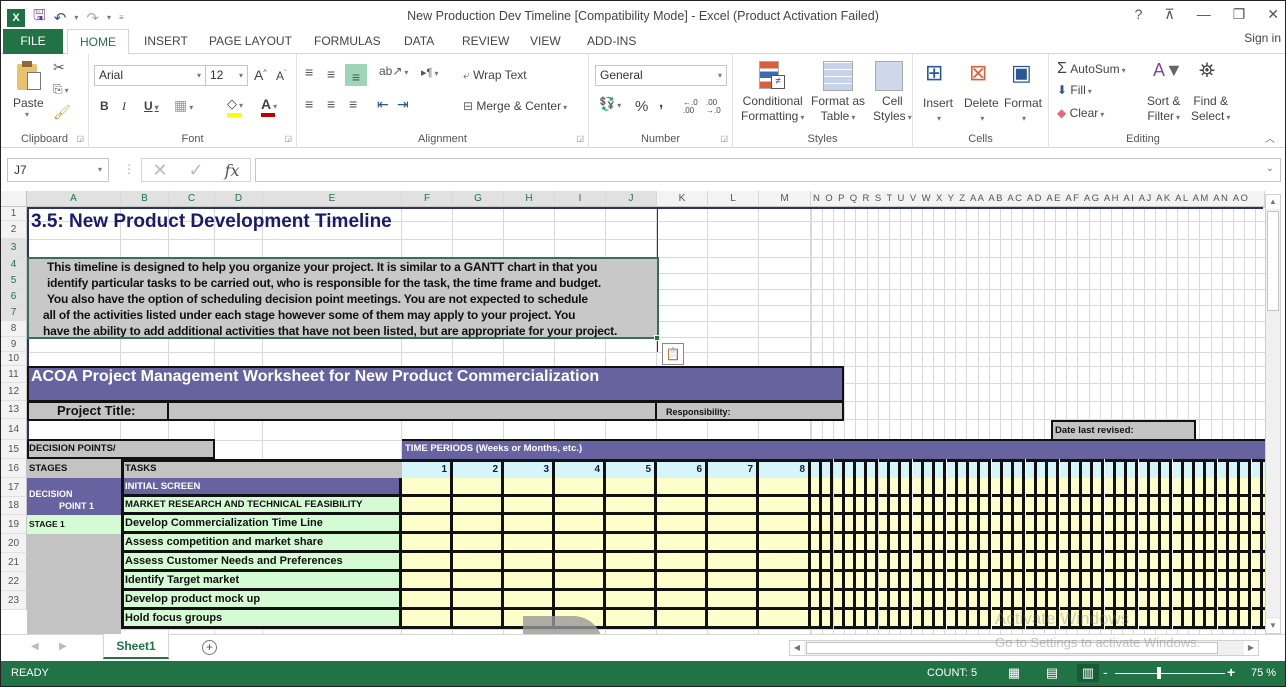 Image resolution: width=1286 pixels, height=687 pixels. I want to click on insert-button: Insert ▾, so click(938, 111).